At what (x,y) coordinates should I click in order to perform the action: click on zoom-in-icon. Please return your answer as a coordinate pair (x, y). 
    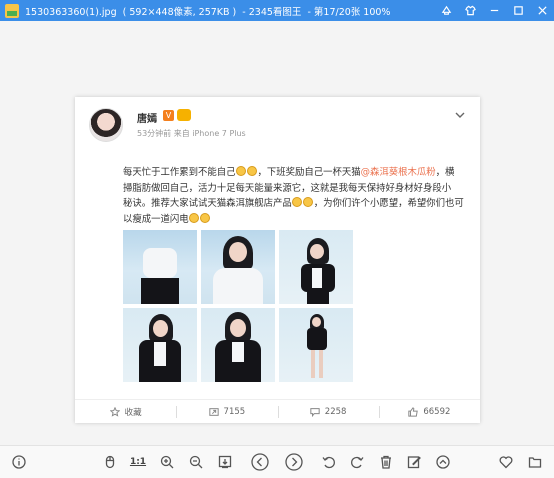
    Looking at the image, I should click on (167, 462).